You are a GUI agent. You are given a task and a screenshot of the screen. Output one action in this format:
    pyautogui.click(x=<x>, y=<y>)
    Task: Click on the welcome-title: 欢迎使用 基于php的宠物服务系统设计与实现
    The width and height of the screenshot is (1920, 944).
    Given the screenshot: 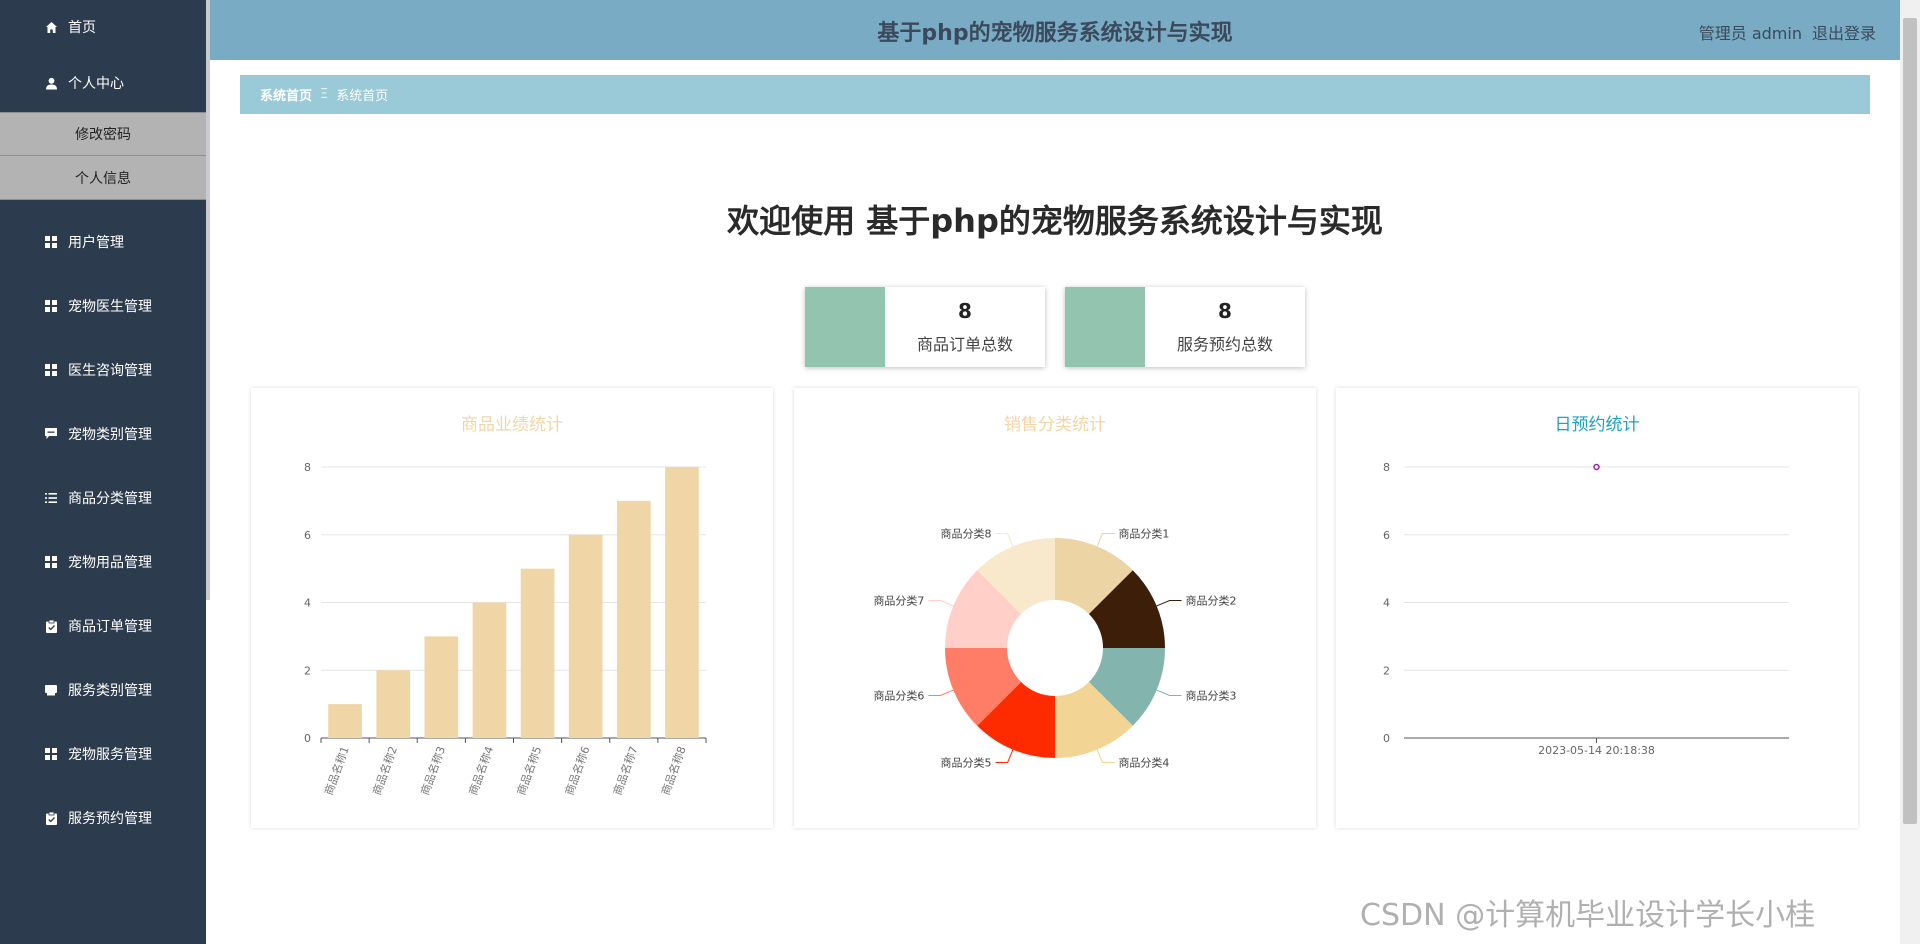 What is the action you would take?
    pyautogui.click(x=1055, y=221)
    